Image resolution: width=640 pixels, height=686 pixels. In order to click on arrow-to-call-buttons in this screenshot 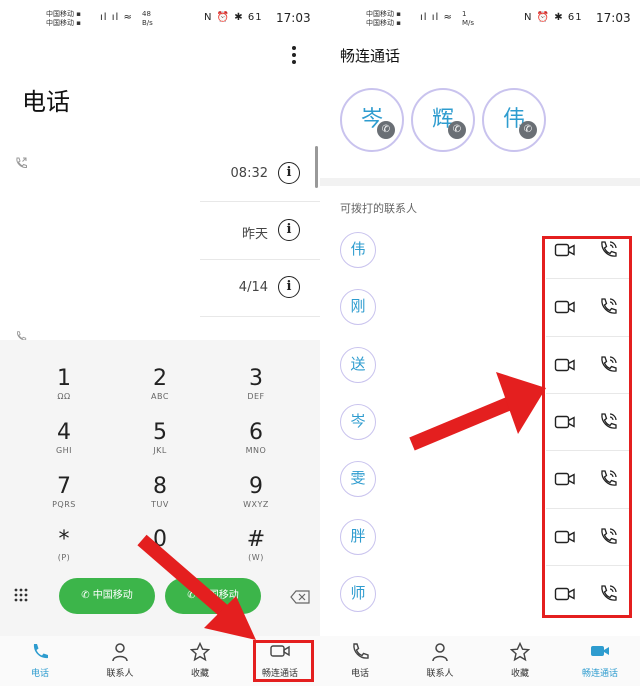, I will do `click(477, 411)`.